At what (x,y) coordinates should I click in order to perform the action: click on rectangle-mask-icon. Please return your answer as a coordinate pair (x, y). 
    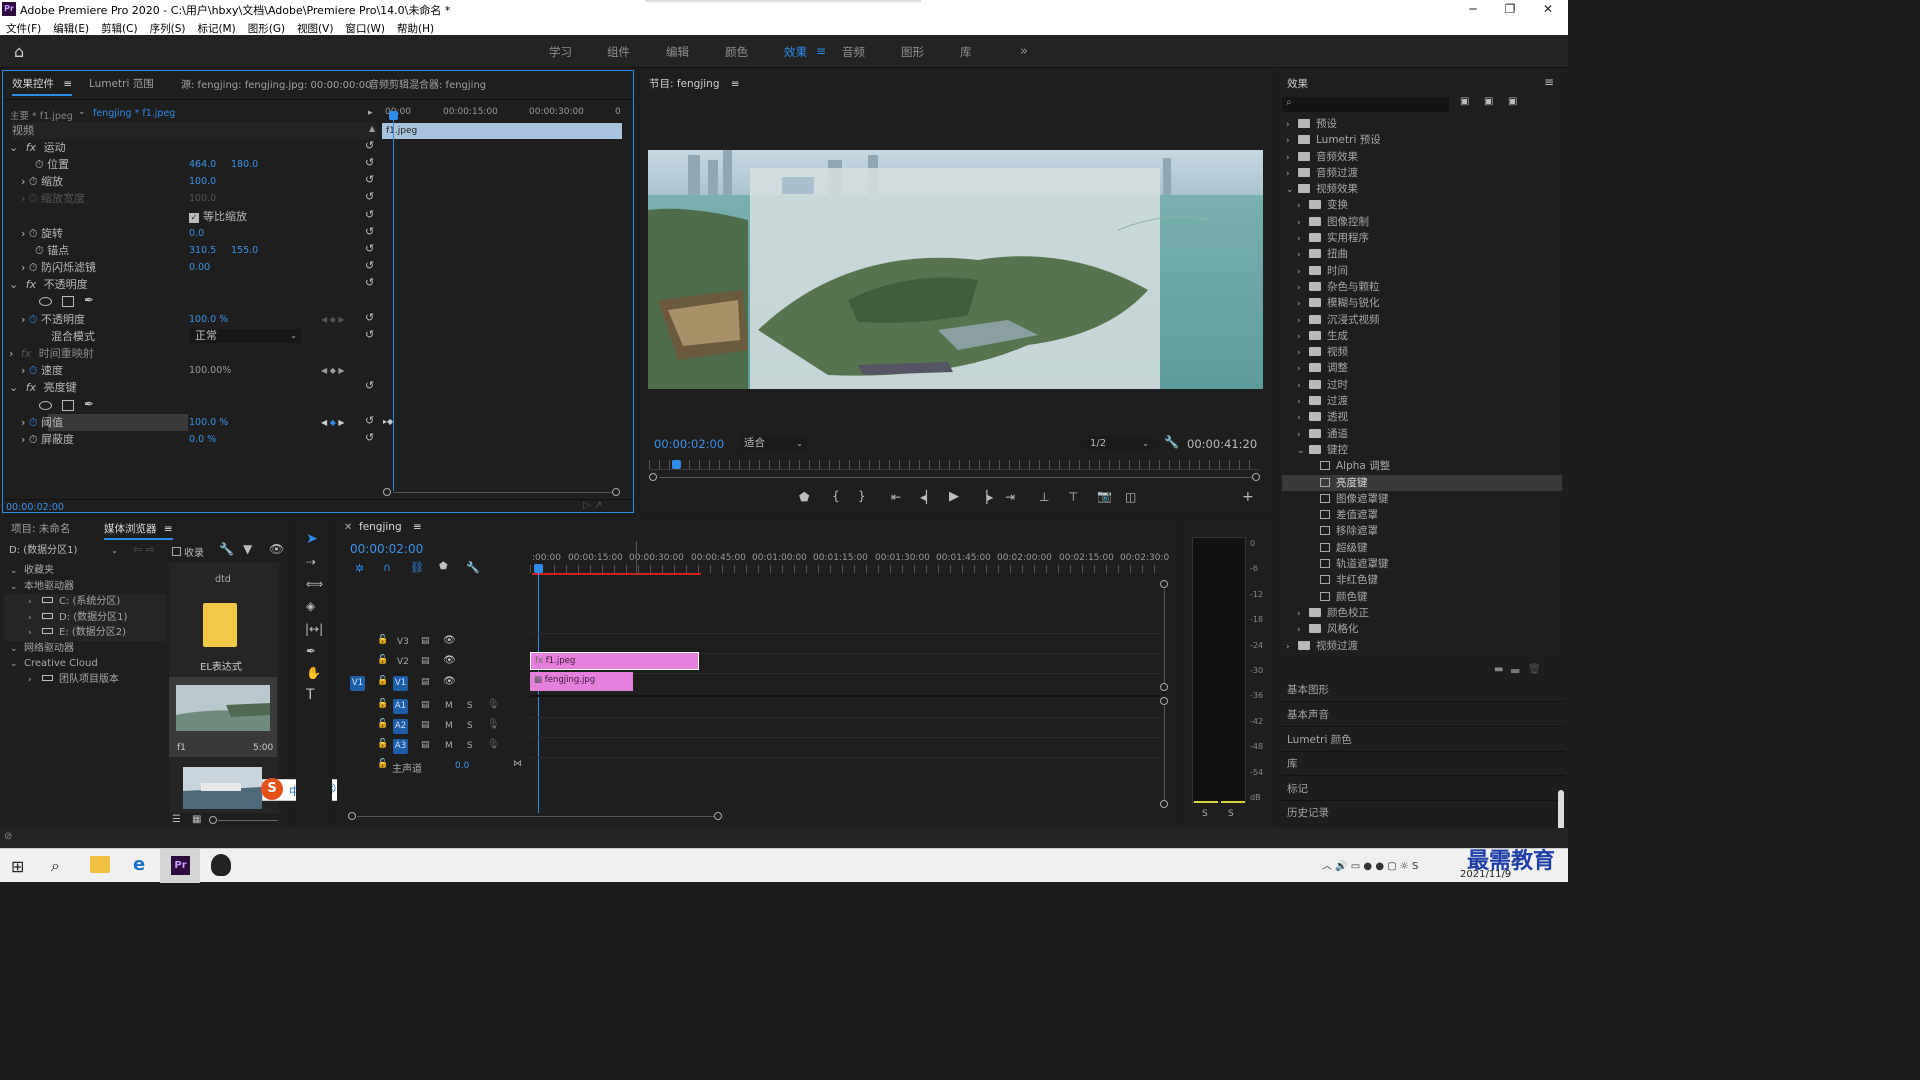
    Looking at the image, I should click on (68, 405).